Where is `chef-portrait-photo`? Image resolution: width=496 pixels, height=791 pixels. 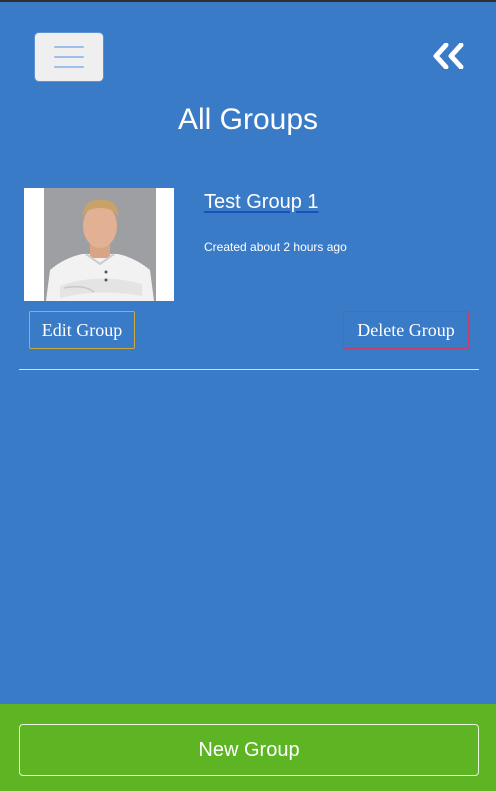
chef-portrait-photo is located at coordinates (99, 244).